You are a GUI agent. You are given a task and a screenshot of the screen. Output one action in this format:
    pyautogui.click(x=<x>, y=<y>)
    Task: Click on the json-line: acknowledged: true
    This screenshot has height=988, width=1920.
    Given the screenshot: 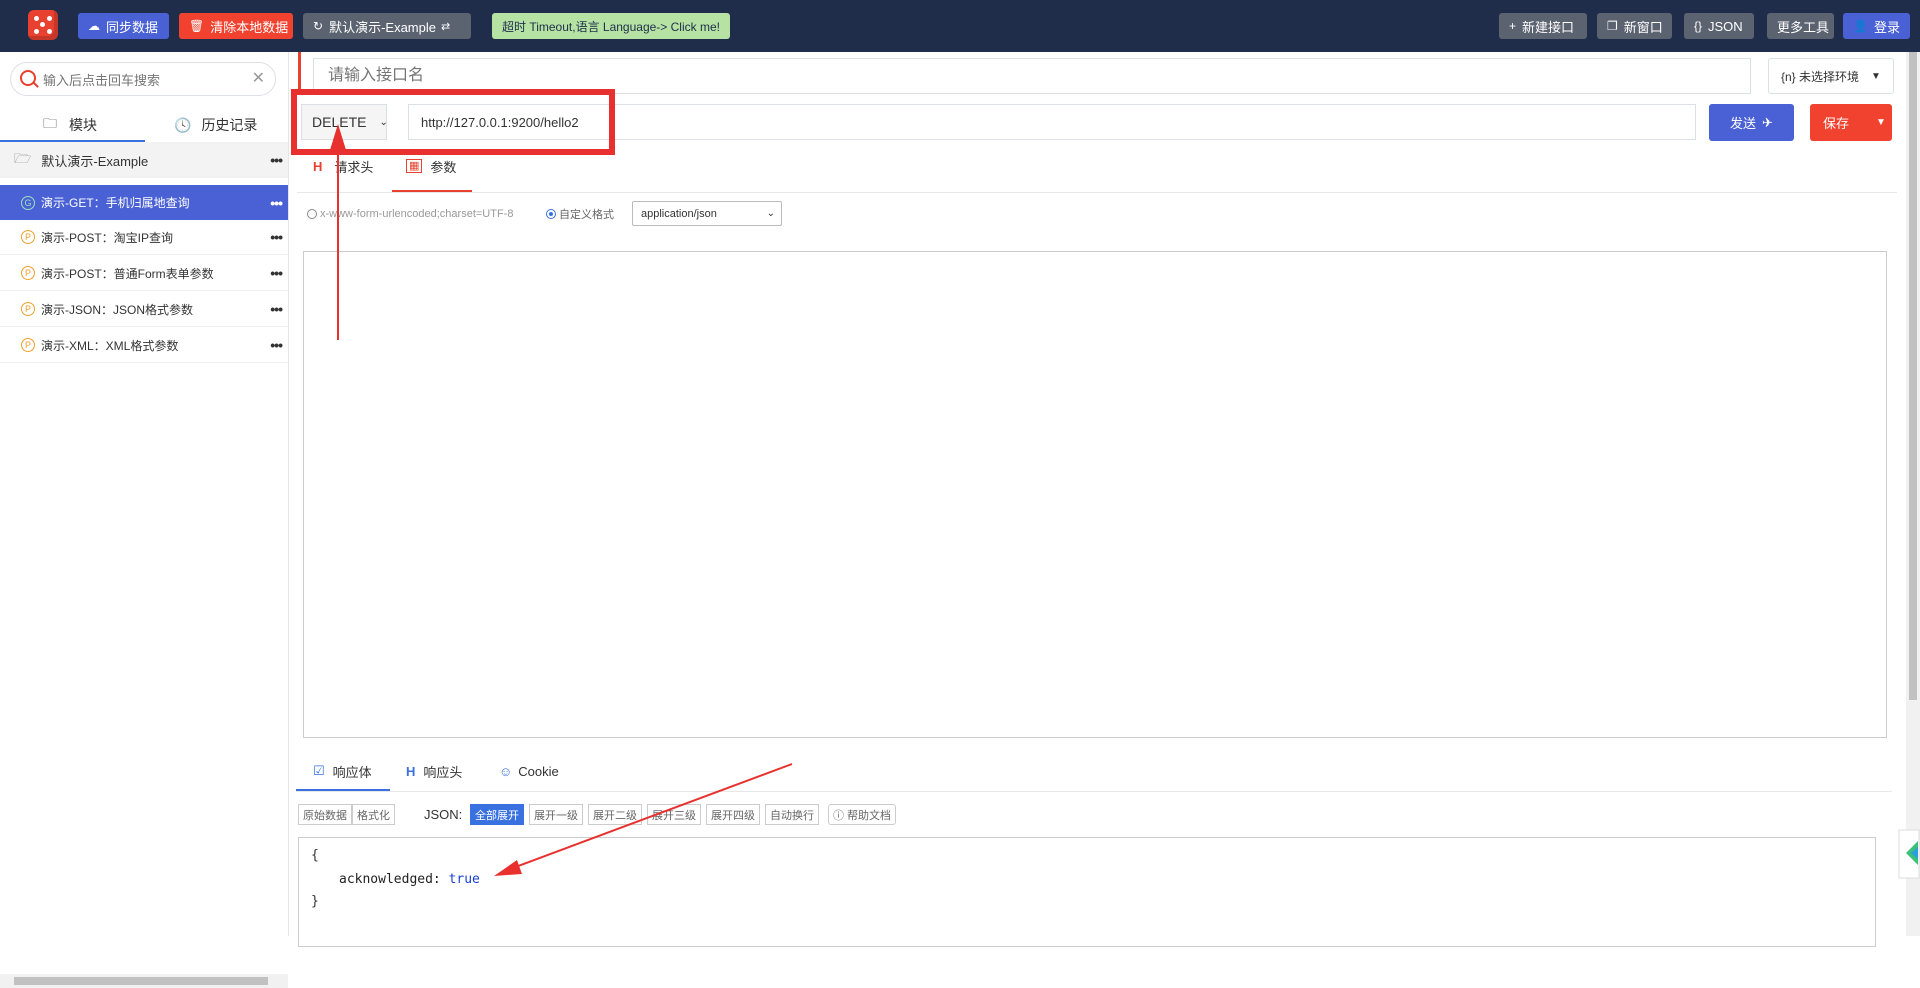 What is the action you would take?
    pyautogui.click(x=409, y=879)
    